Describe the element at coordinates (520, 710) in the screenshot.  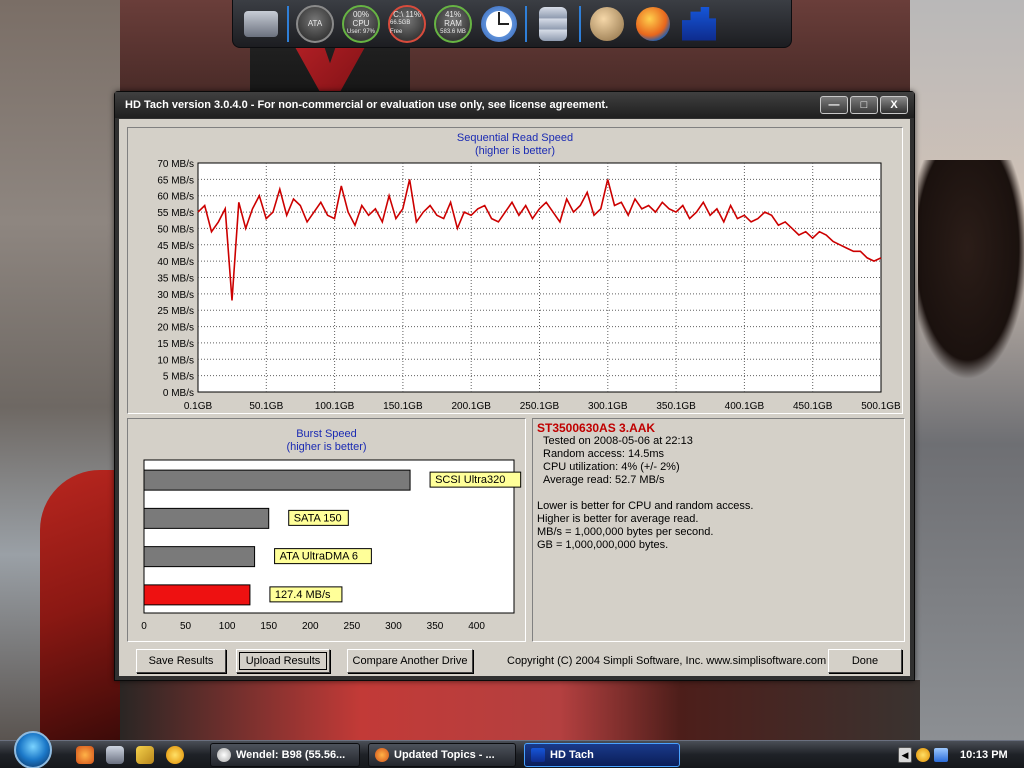
I see `wallpaper-bottom` at that location.